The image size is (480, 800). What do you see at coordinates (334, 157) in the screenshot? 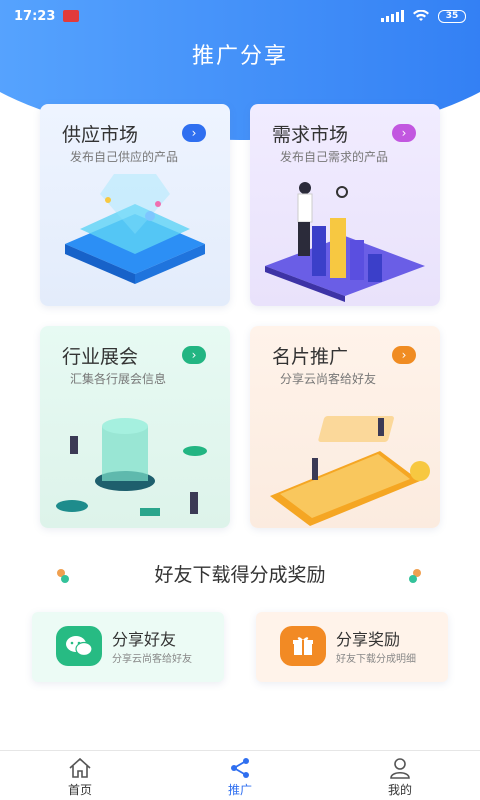
I see `card-subtitle: 发布自己需求的产品` at bounding box center [334, 157].